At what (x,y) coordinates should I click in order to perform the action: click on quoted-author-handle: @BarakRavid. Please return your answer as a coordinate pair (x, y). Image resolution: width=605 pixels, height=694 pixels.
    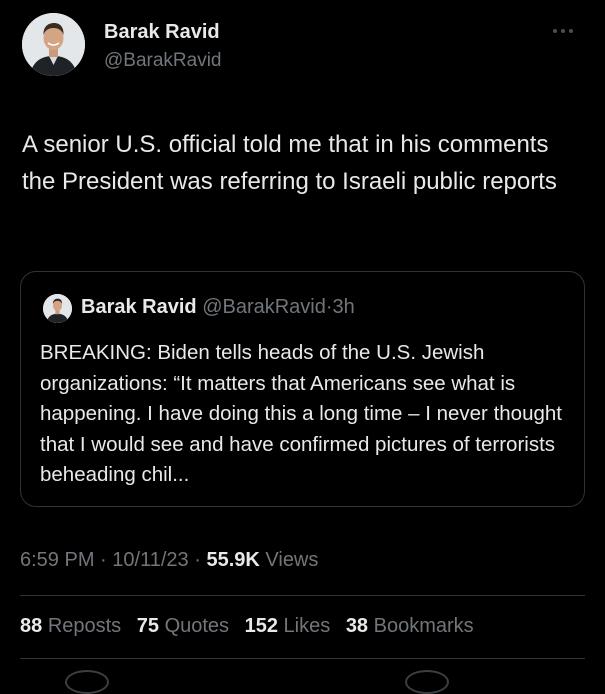
    Looking at the image, I should click on (264, 307).